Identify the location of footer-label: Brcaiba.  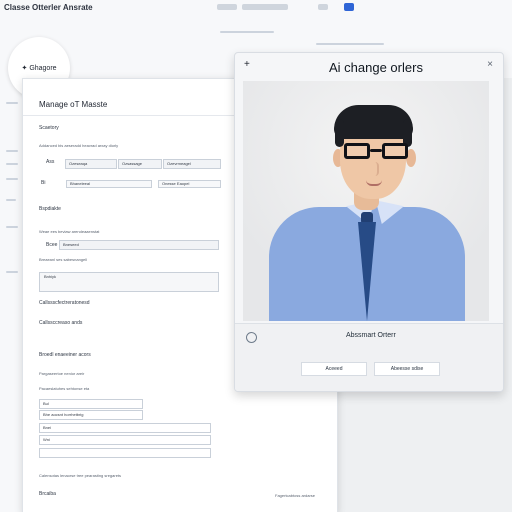
(47, 494).